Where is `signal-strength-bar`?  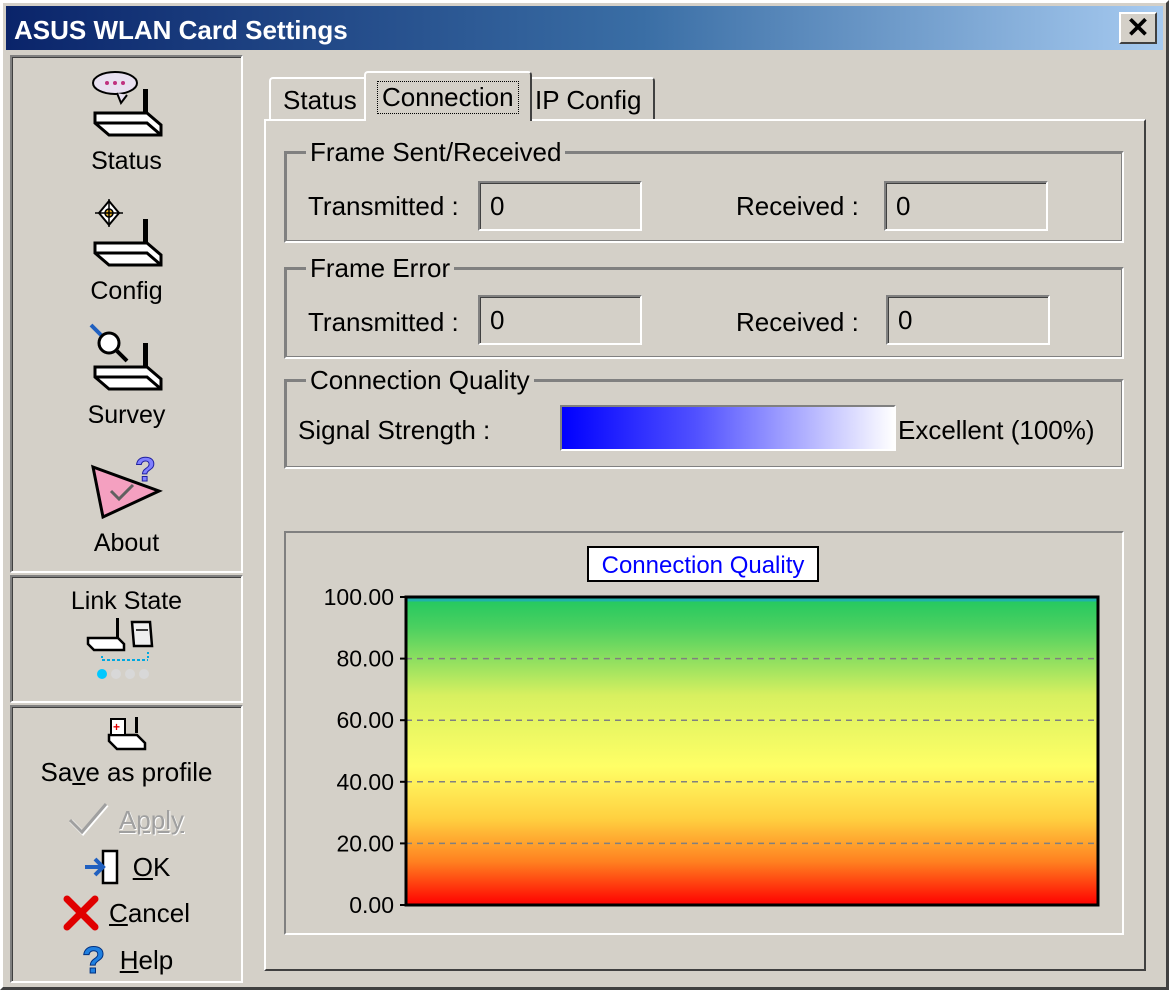 signal-strength-bar is located at coordinates (728, 428).